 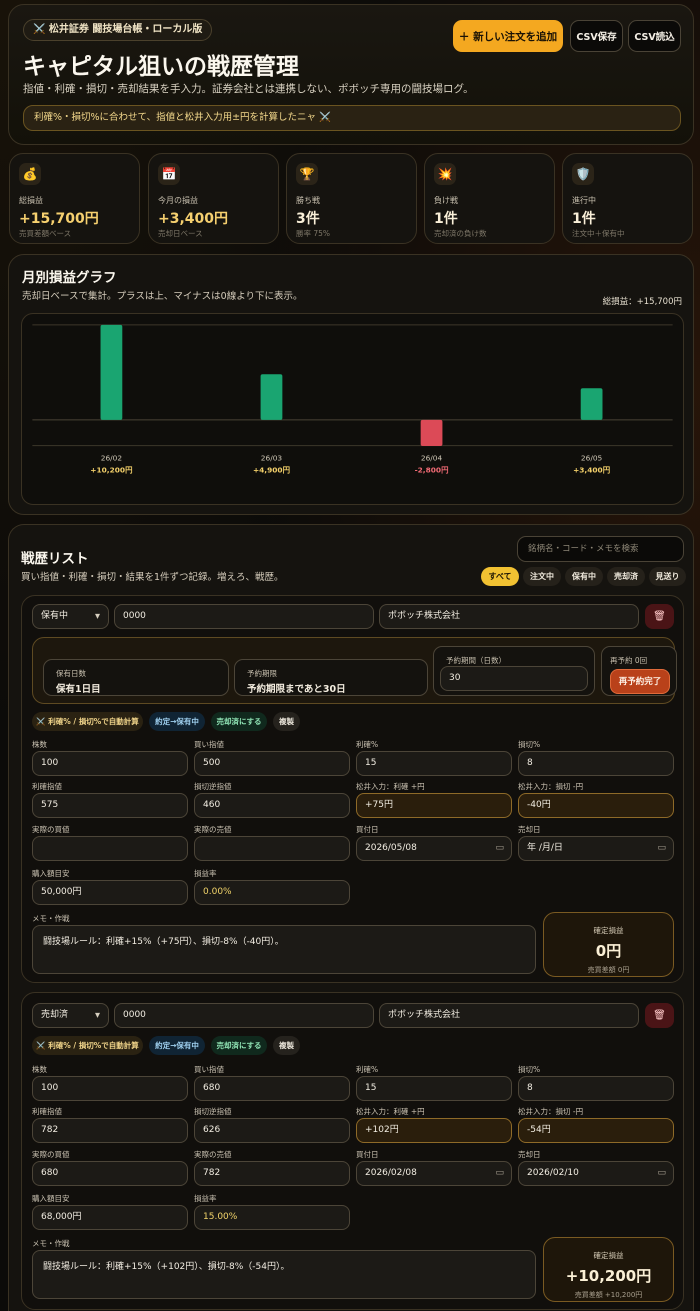 I want to click on label-profit-pct: 利確%, so click(x=367, y=1069).